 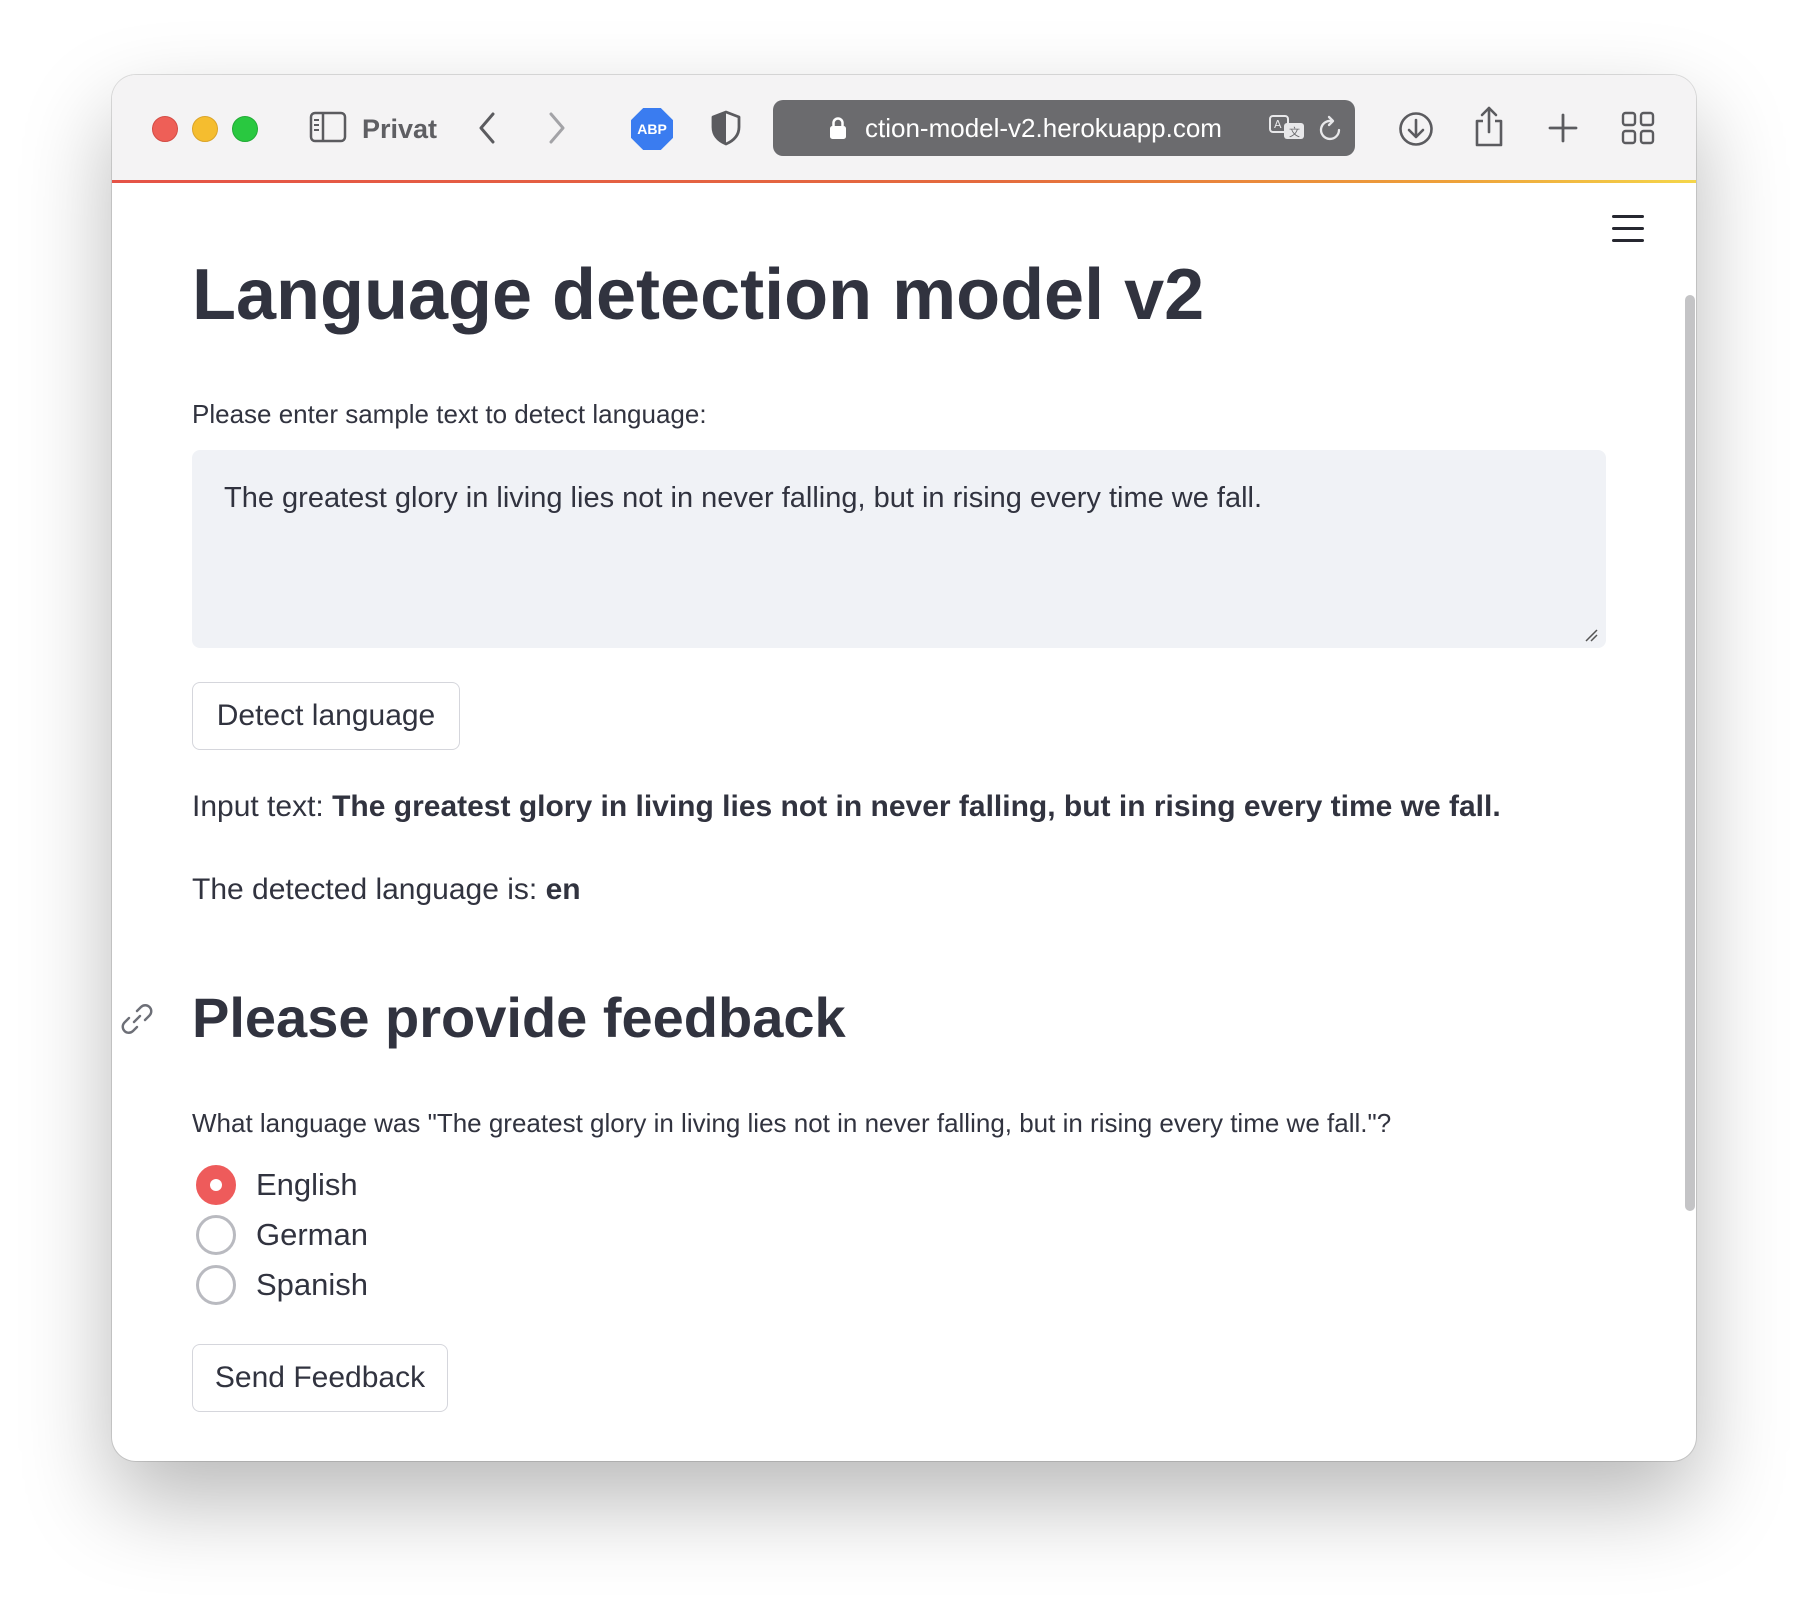 I want to click on svg-text: A, so click(x=1278, y=124).